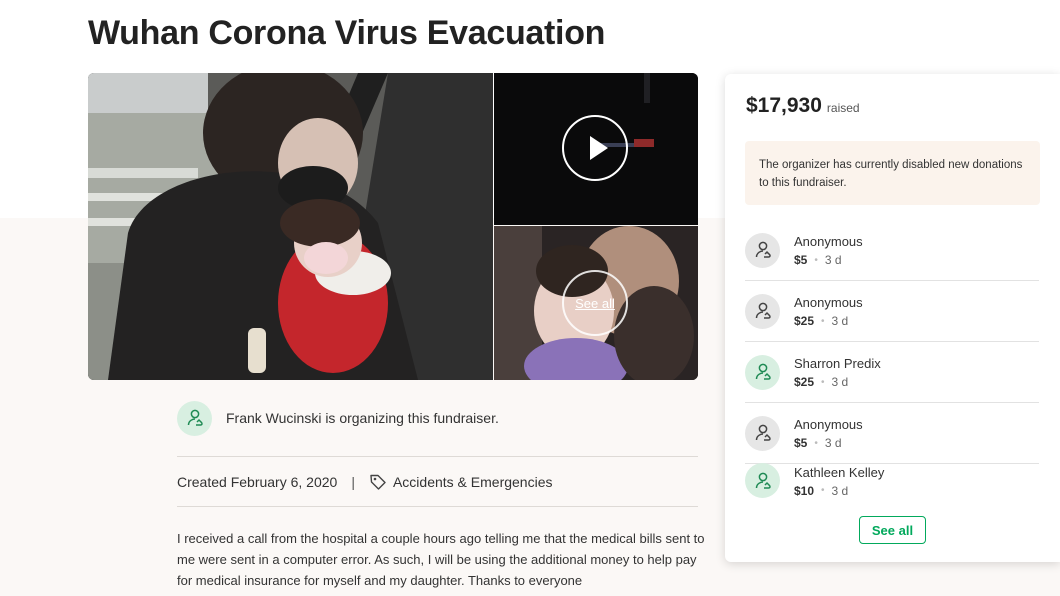 The height and width of the screenshot is (596, 1060). I want to click on play-icon, so click(595, 148).